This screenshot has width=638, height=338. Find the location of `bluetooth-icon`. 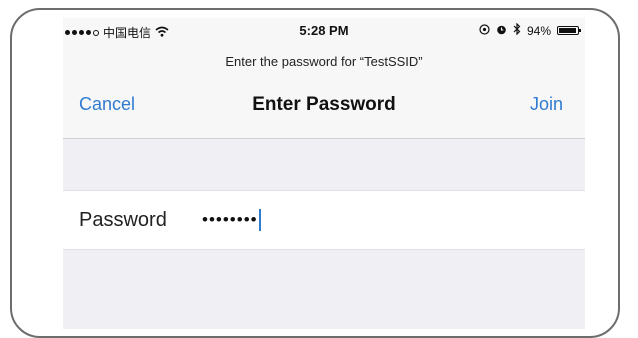

bluetooth-icon is located at coordinates (517, 30).